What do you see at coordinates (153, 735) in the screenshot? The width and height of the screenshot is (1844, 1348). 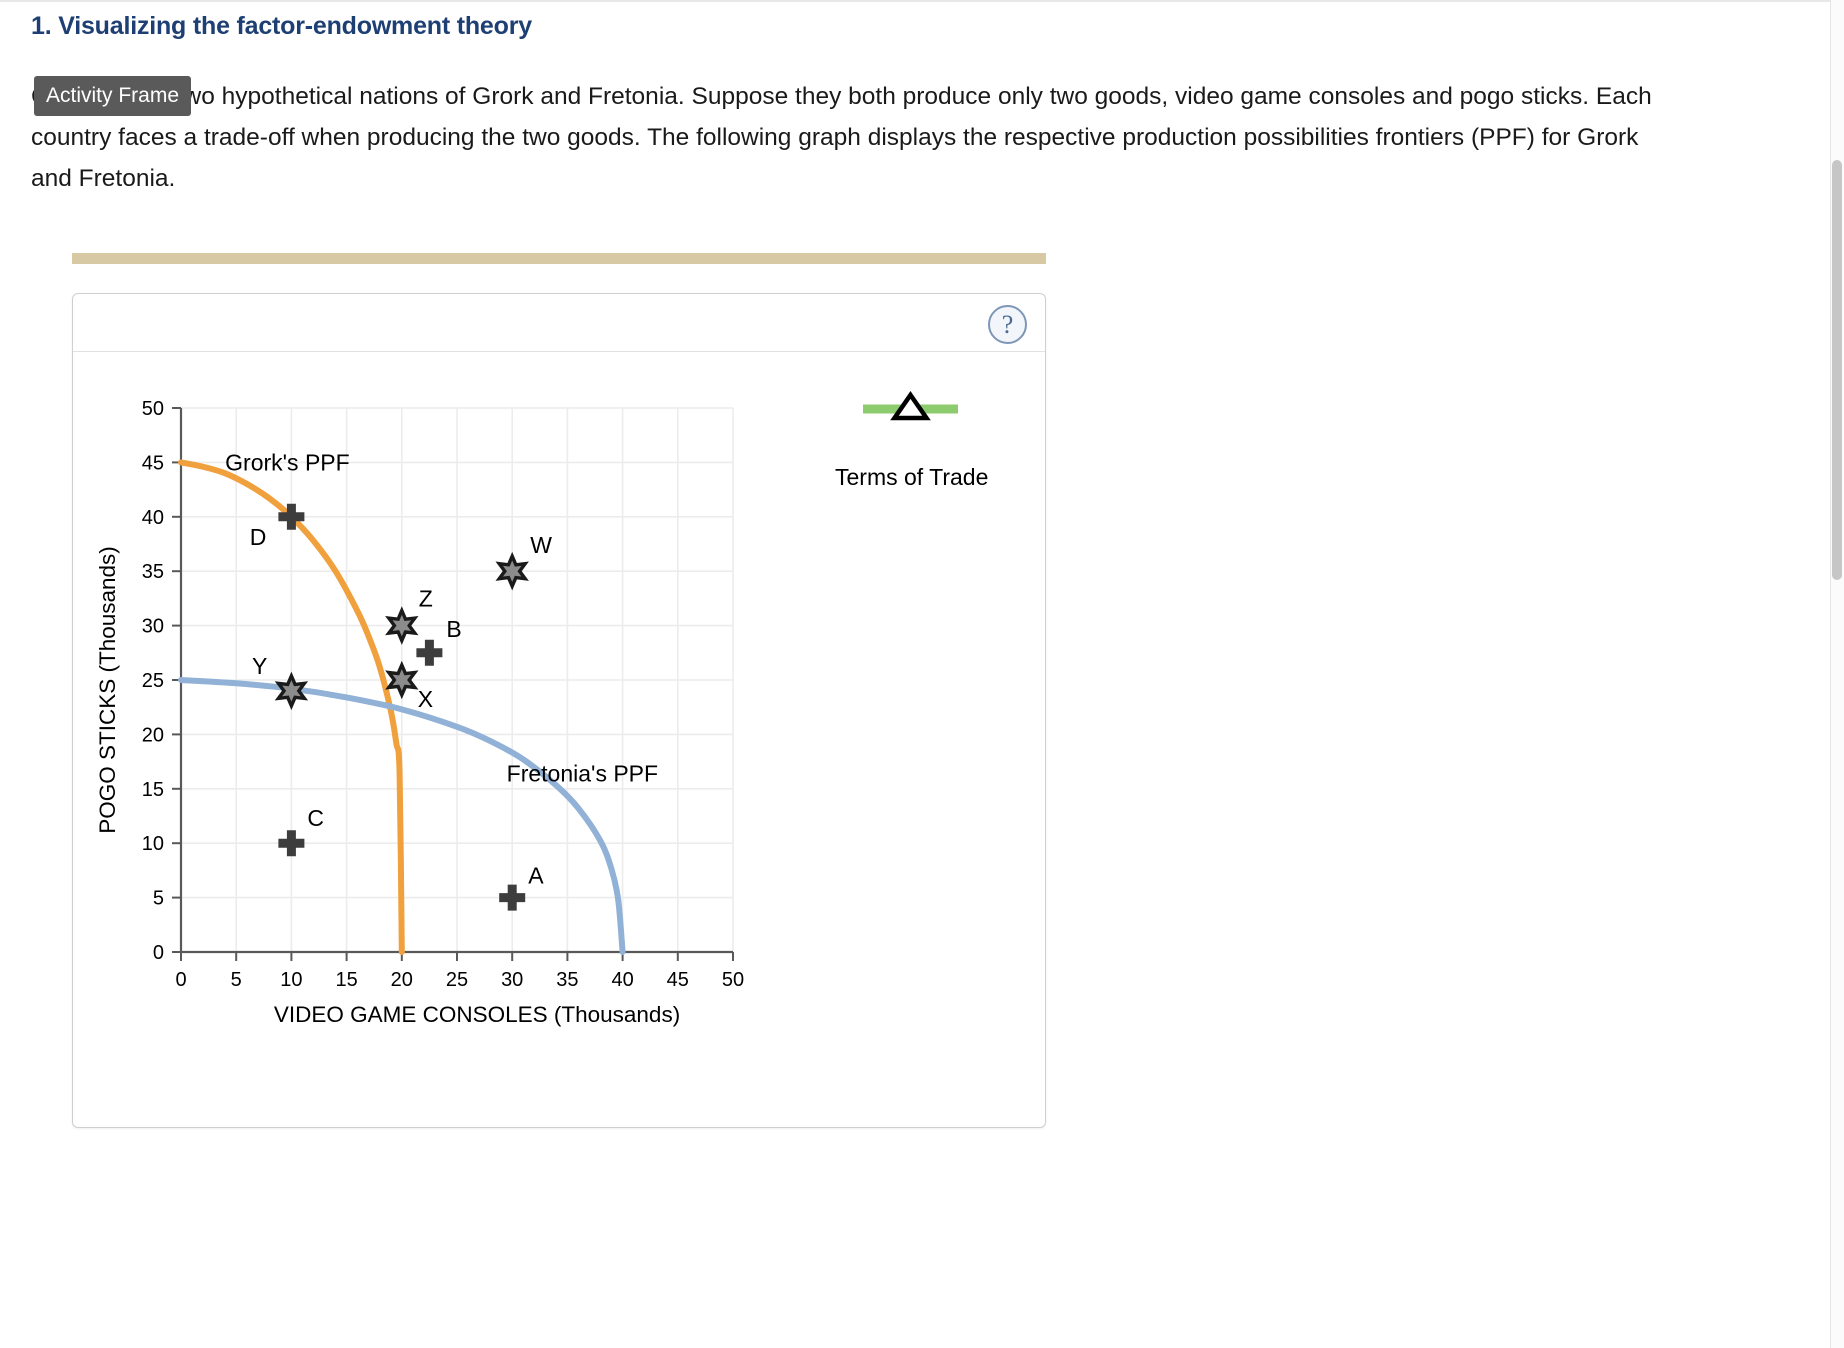 I see `y-tick-label: 20` at bounding box center [153, 735].